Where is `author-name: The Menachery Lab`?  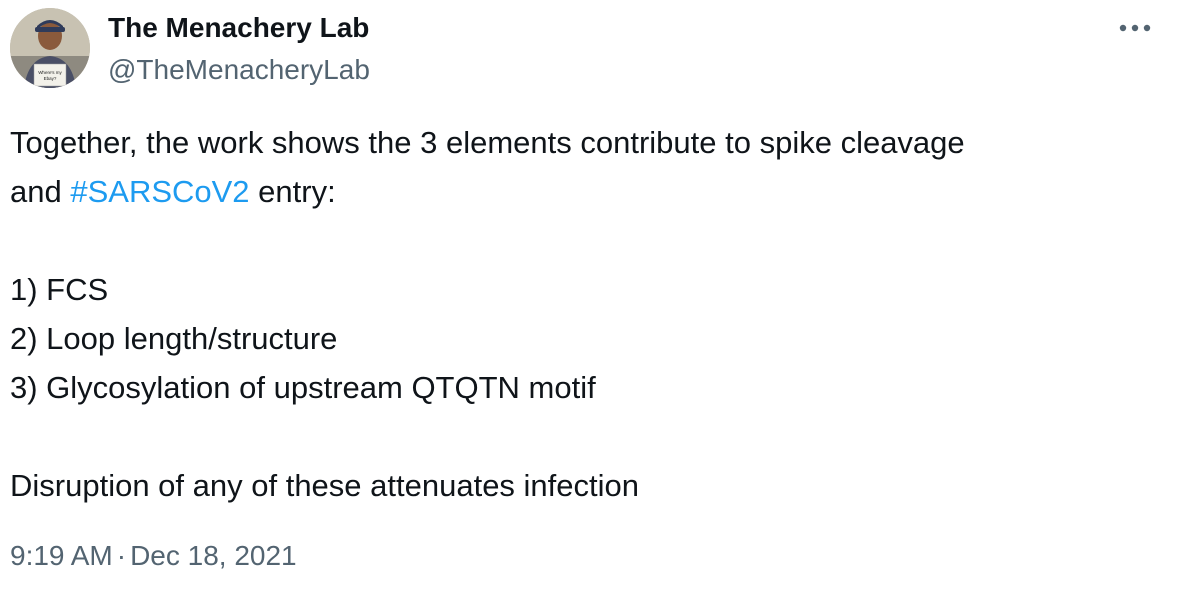 author-name: The Menachery Lab is located at coordinates (238, 28).